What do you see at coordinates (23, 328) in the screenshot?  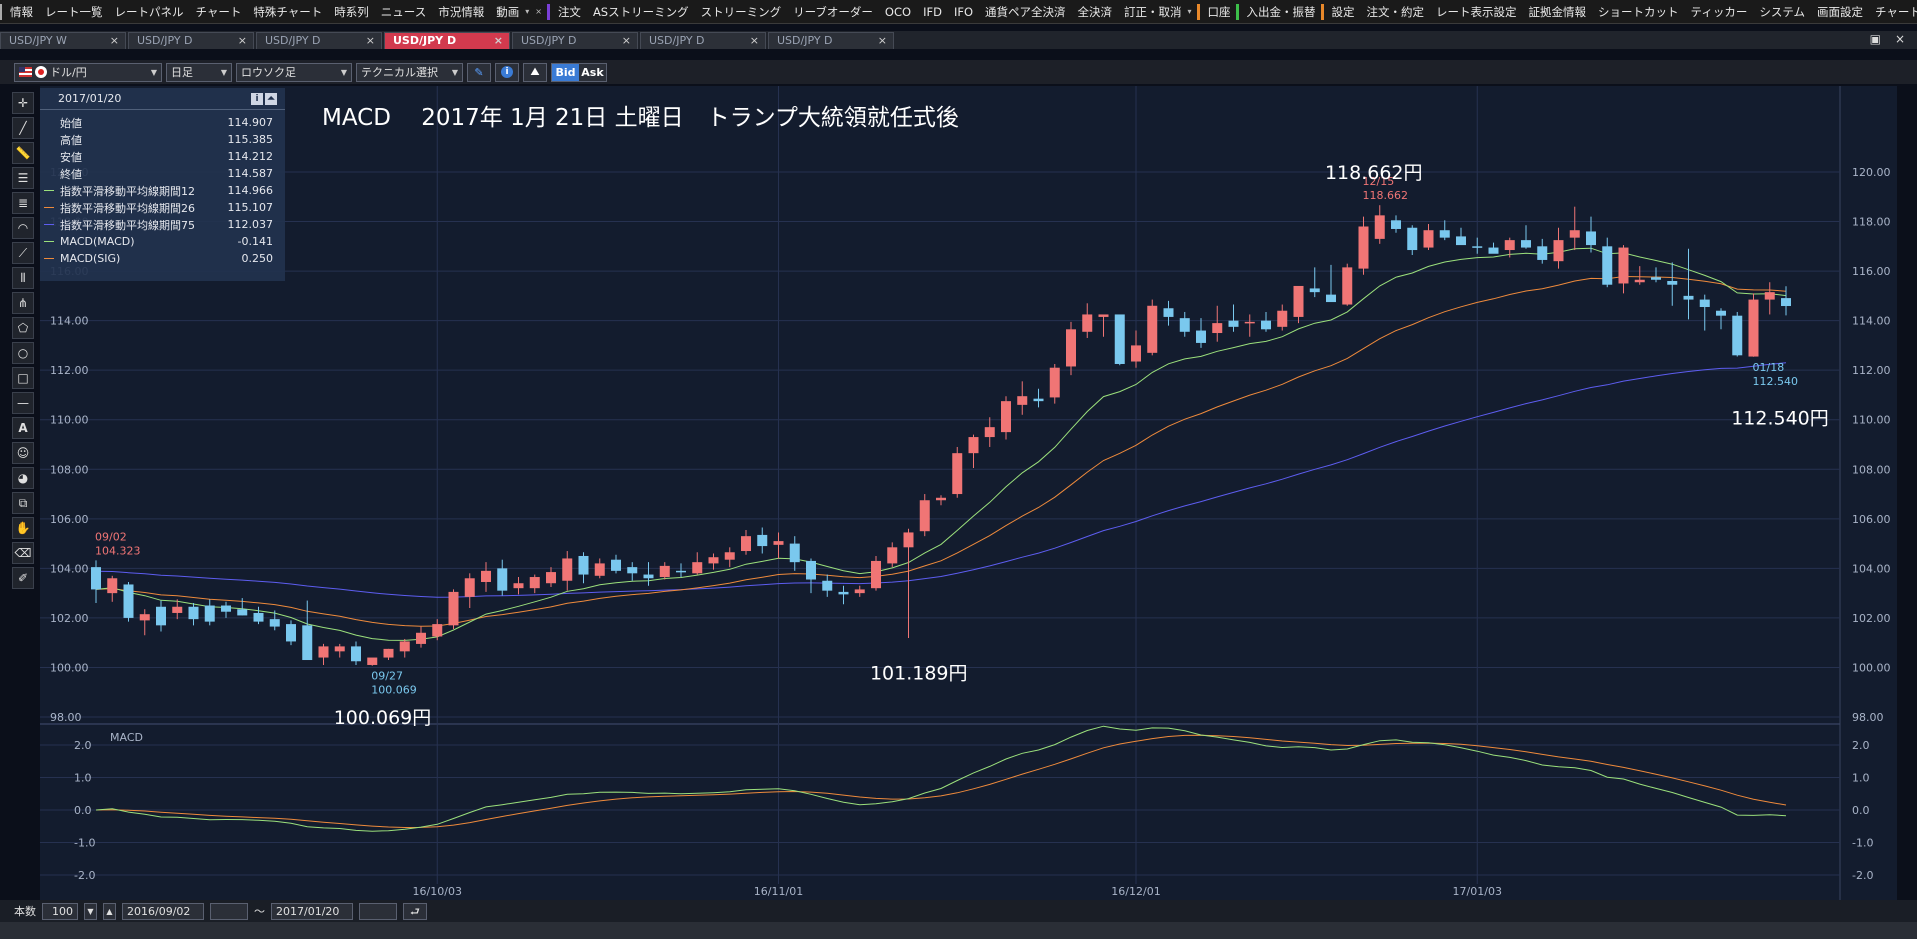 I see `pentagon-tool: ⬠` at bounding box center [23, 328].